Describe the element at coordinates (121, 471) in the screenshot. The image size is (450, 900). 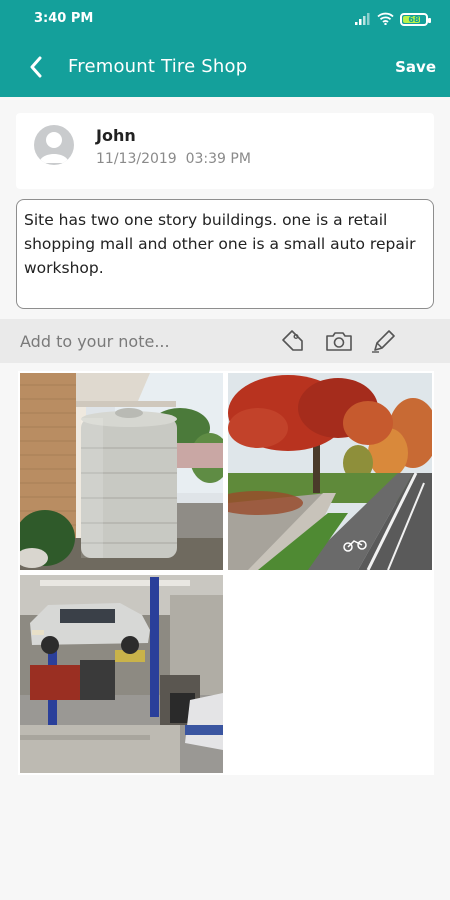
I see `photo-water-tank` at that location.